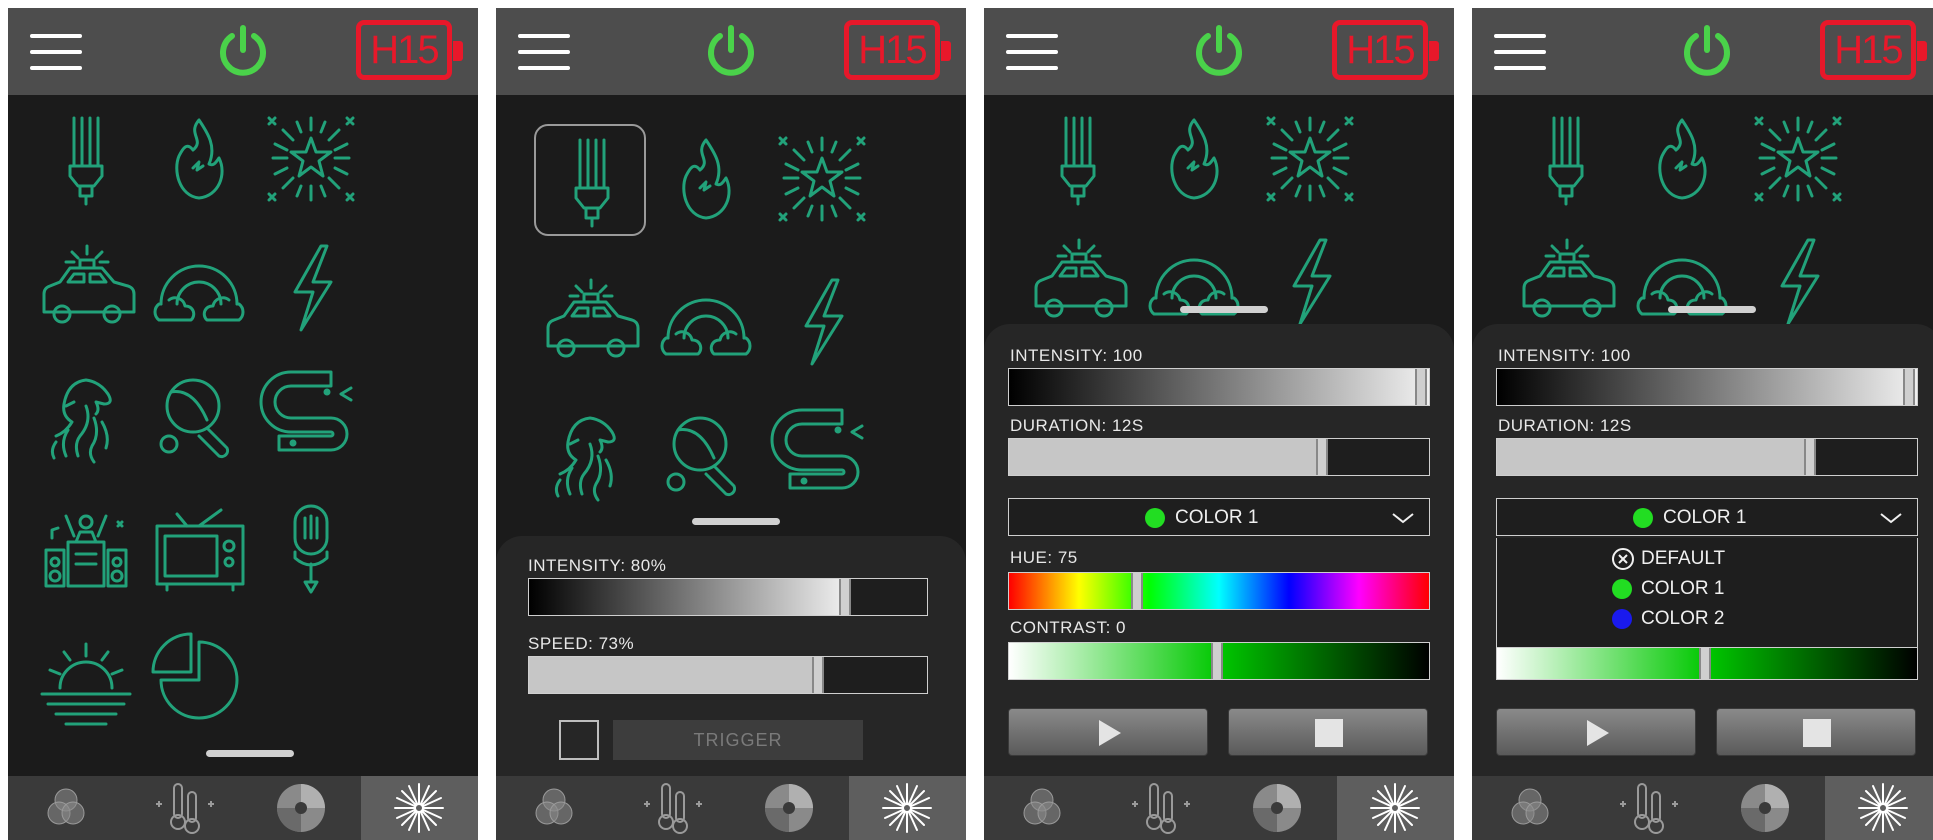  I want to click on color-dropdown-menu: DEFAULT COLOR 1 COLOR 2, so click(1707, 593).